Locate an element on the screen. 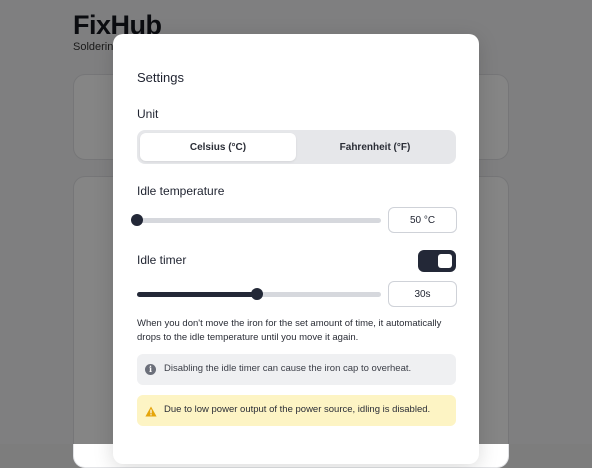 The height and width of the screenshot is (468, 592). idle-timer-input: 30s is located at coordinates (422, 294).